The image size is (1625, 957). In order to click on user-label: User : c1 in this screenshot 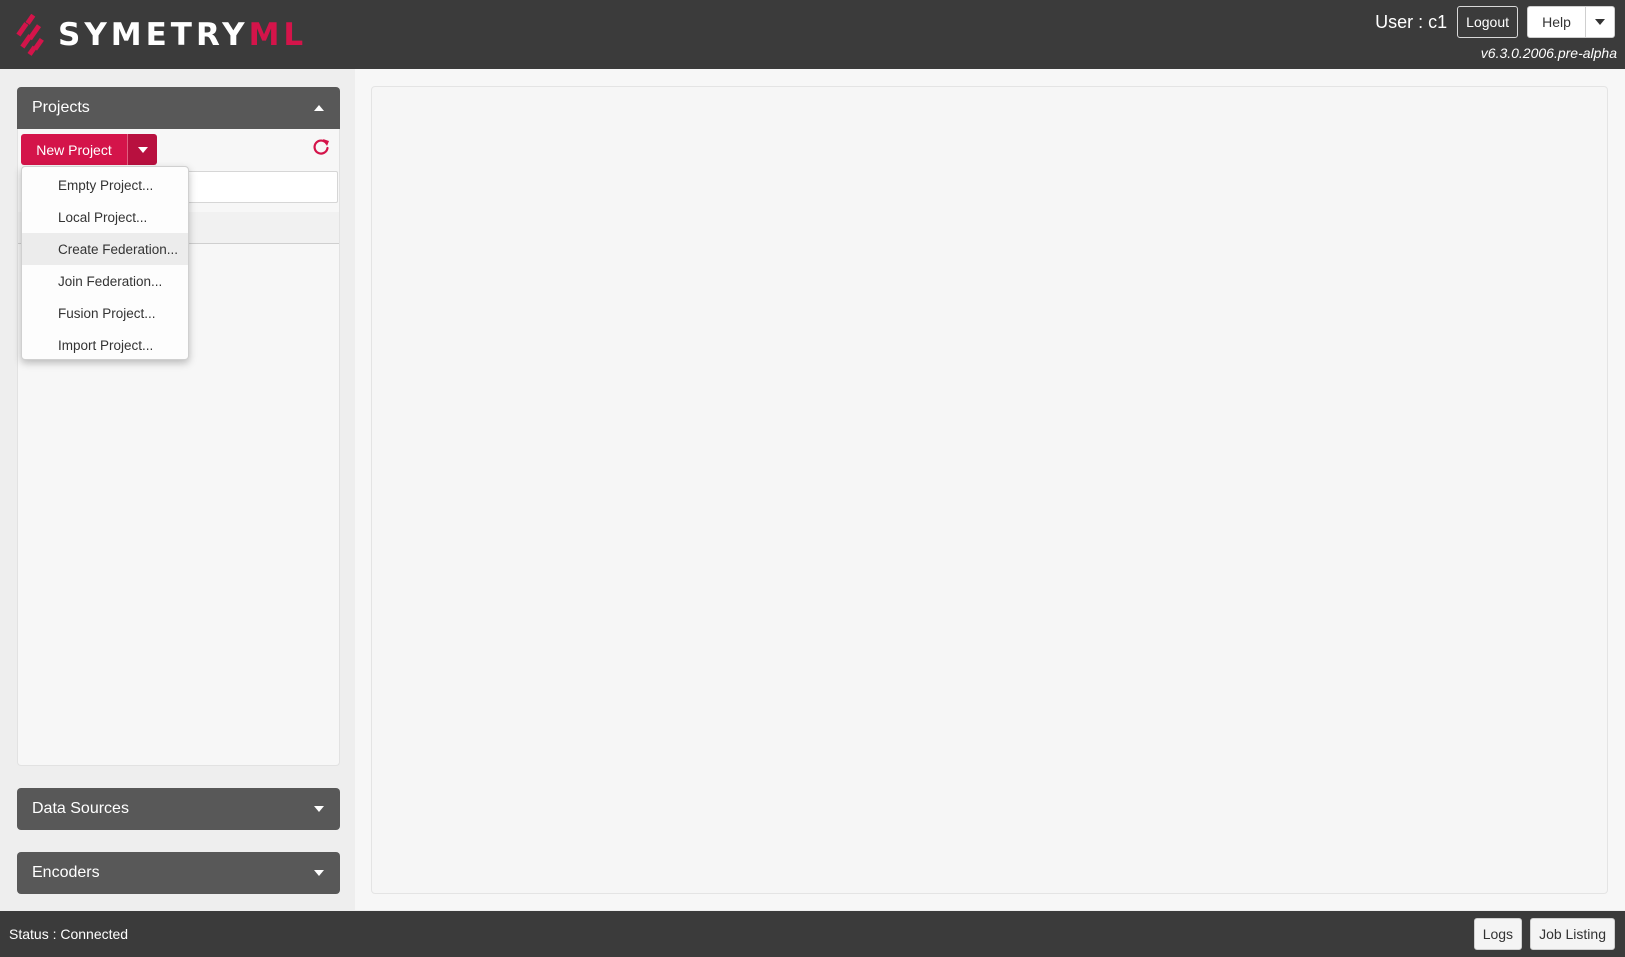, I will do `click(1411, 21)`.